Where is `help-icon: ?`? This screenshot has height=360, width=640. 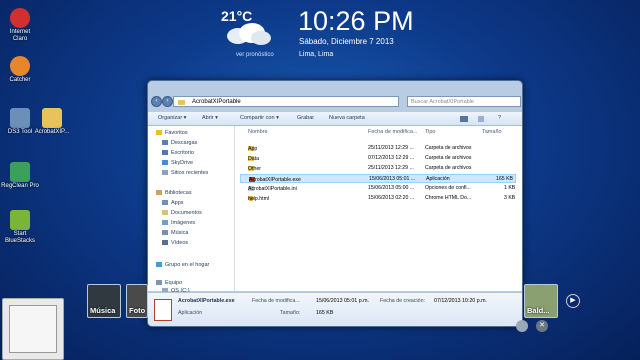
help-icon: ? is located at coordinates (499, 118).